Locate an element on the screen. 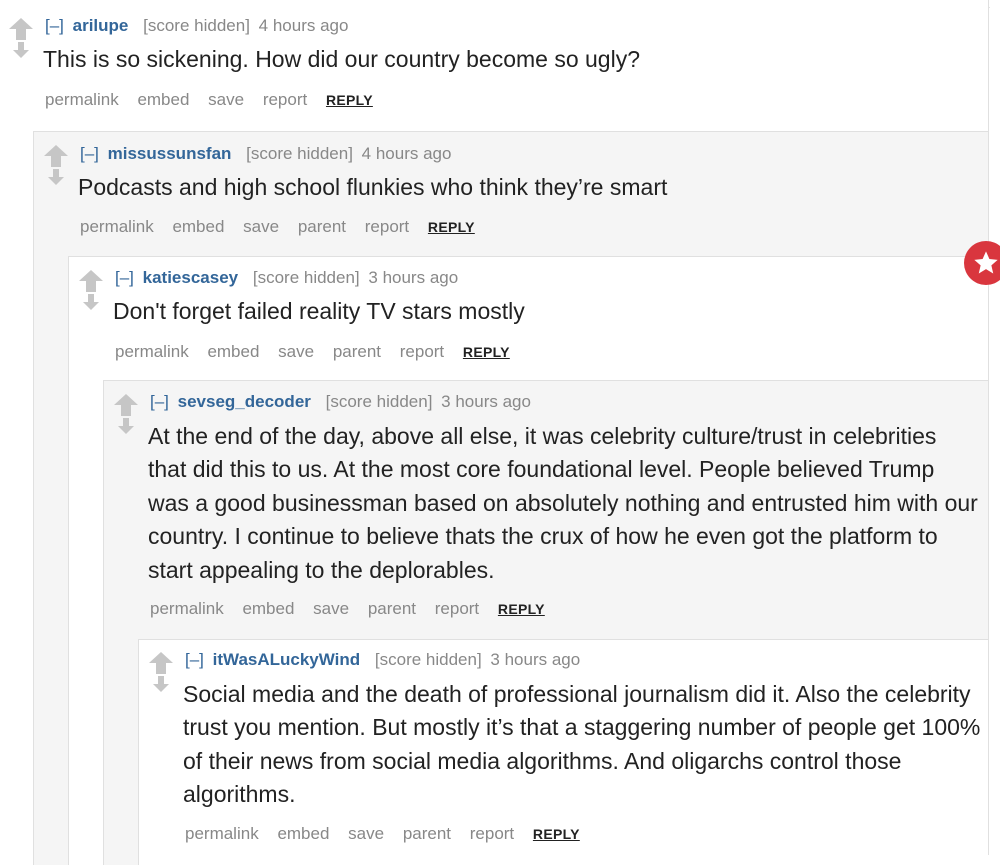  author-link: missussunsfan is located at coordinates (170, 153).